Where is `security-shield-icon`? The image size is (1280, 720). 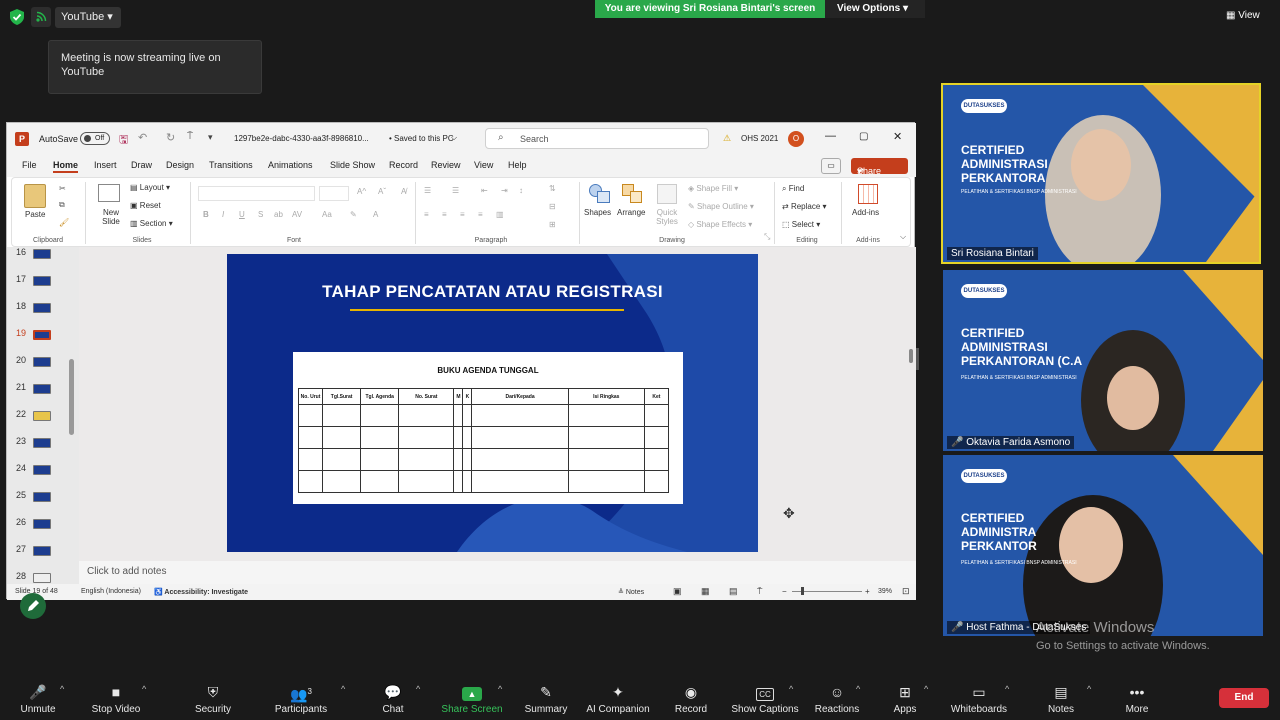 security-shield-icon is located at coordinates (17, 17).